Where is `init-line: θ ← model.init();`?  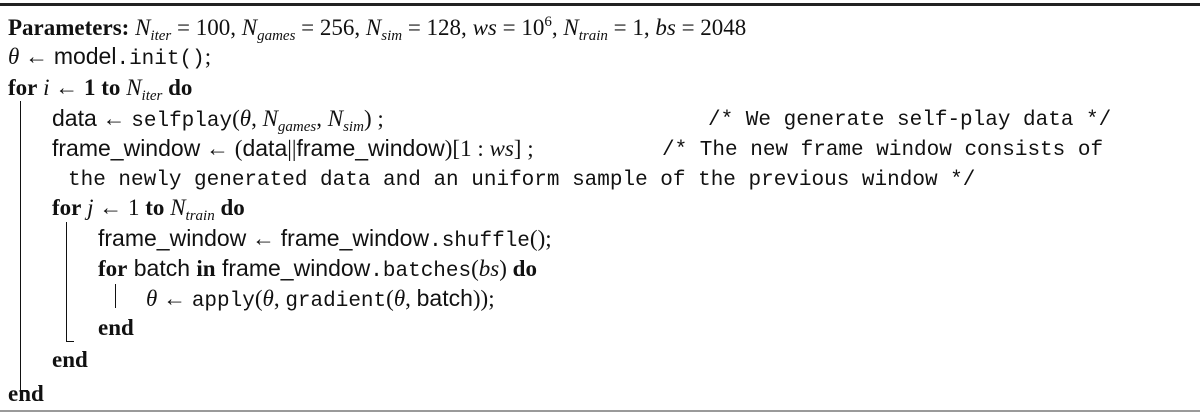 init-line: θ ← model.init(); is located at coordinates (110, 56).